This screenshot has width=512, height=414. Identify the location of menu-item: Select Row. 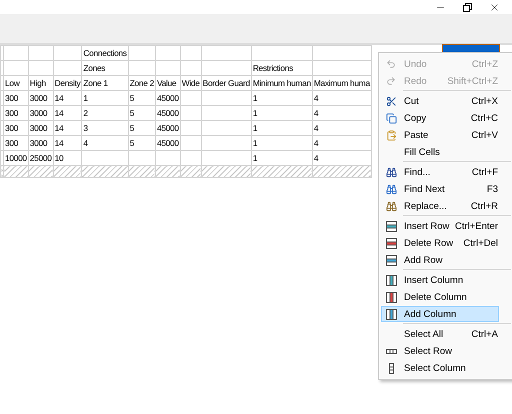
(440, 351).